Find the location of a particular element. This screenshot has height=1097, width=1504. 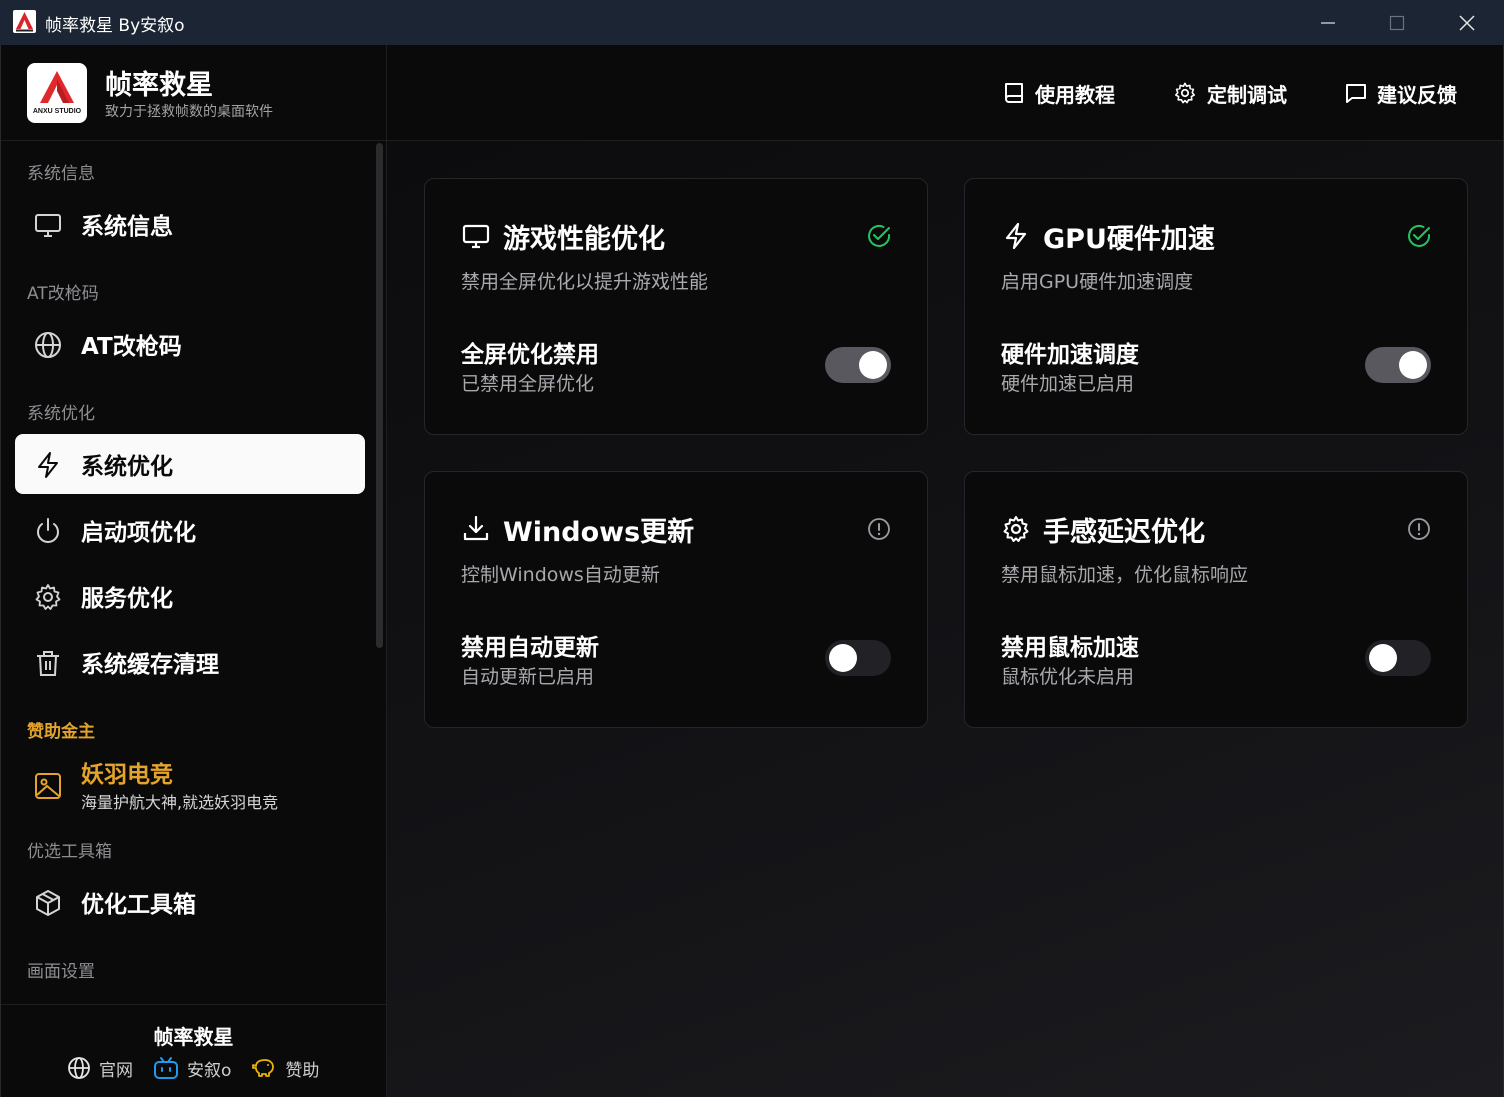

brand-logo: ANXU STUDIO is located at coordinates (57, 93).